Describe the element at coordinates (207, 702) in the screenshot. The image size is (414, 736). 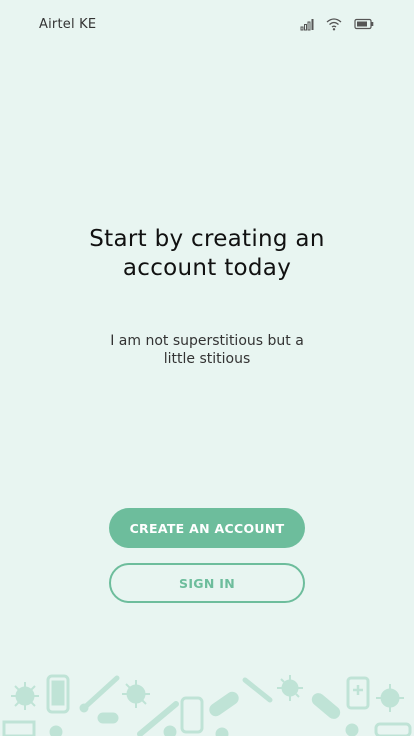
I see `medical-pattern-footer` at that location.